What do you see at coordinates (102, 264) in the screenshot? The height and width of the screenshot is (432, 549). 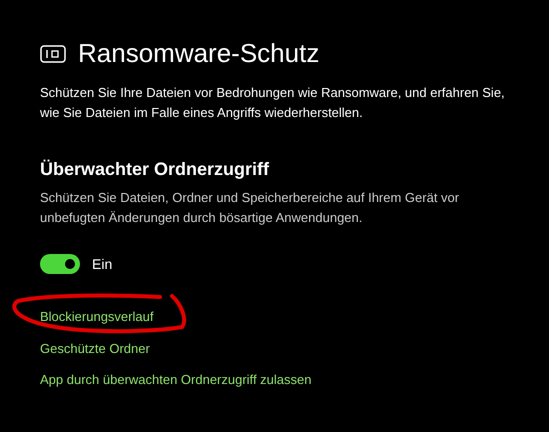 I see `toggle-label: Ein` at bounding box center [102, 264].